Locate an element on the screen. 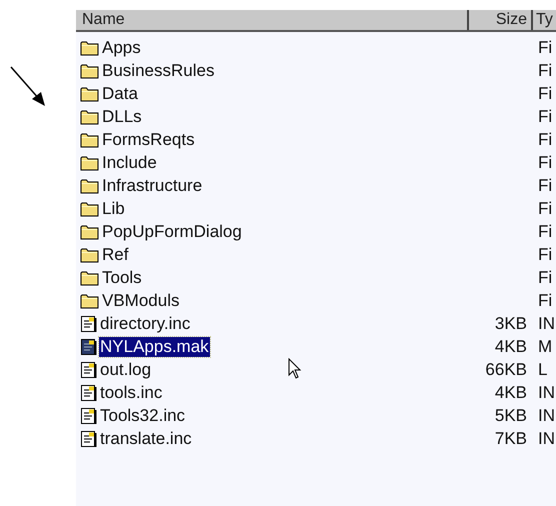  file-type: L is located at coordinates (543, 369).